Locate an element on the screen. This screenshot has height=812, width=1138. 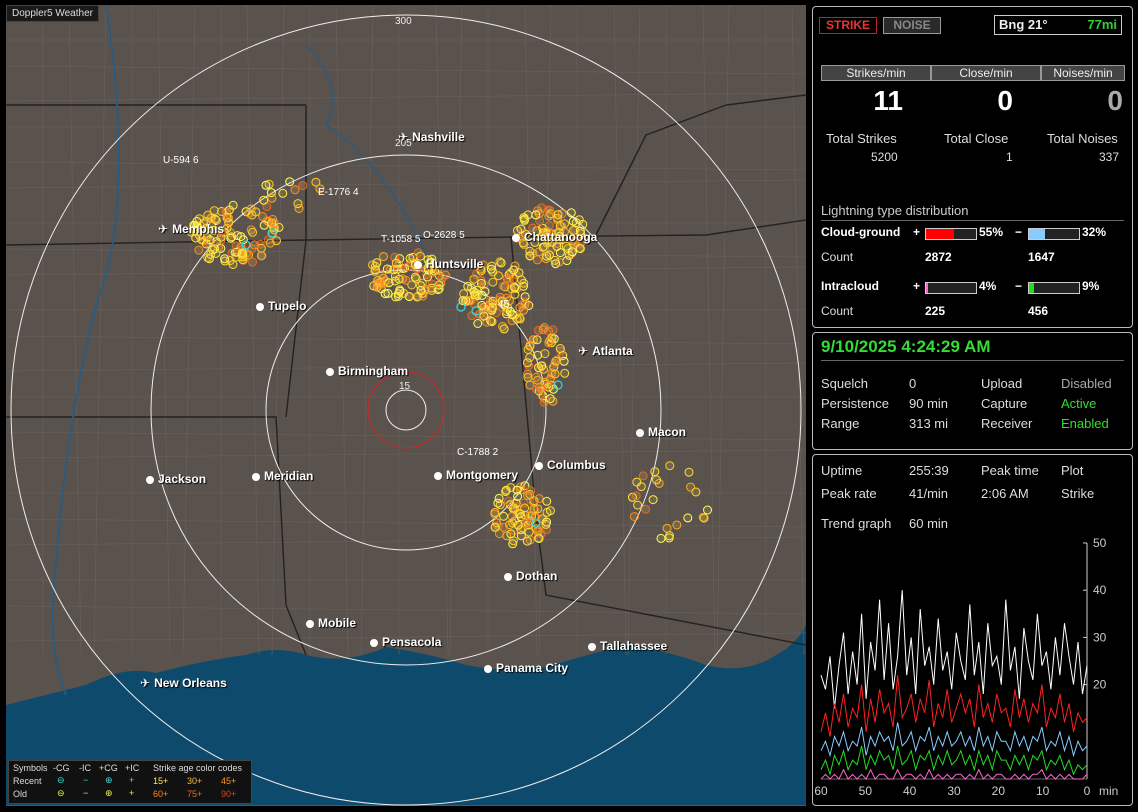
storm-cell-label: O-2628 5 is located at coordinates (444, 235).